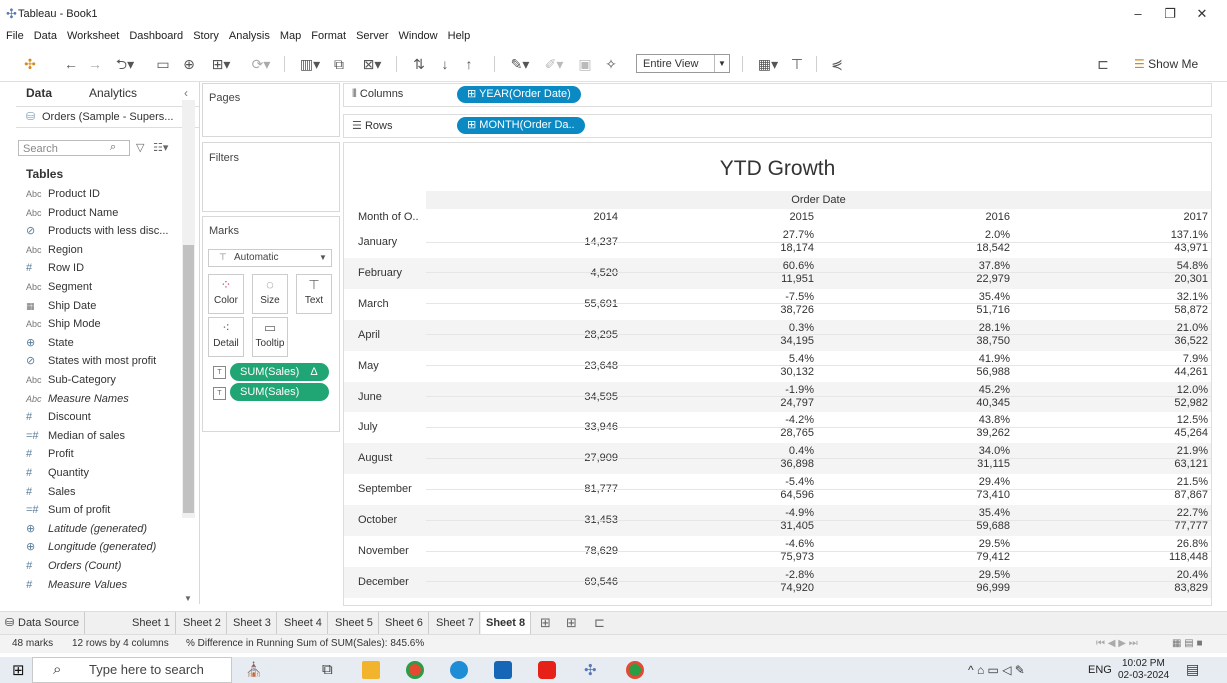  I want to click on sales-cell: 87,867, so click(1168, 495).